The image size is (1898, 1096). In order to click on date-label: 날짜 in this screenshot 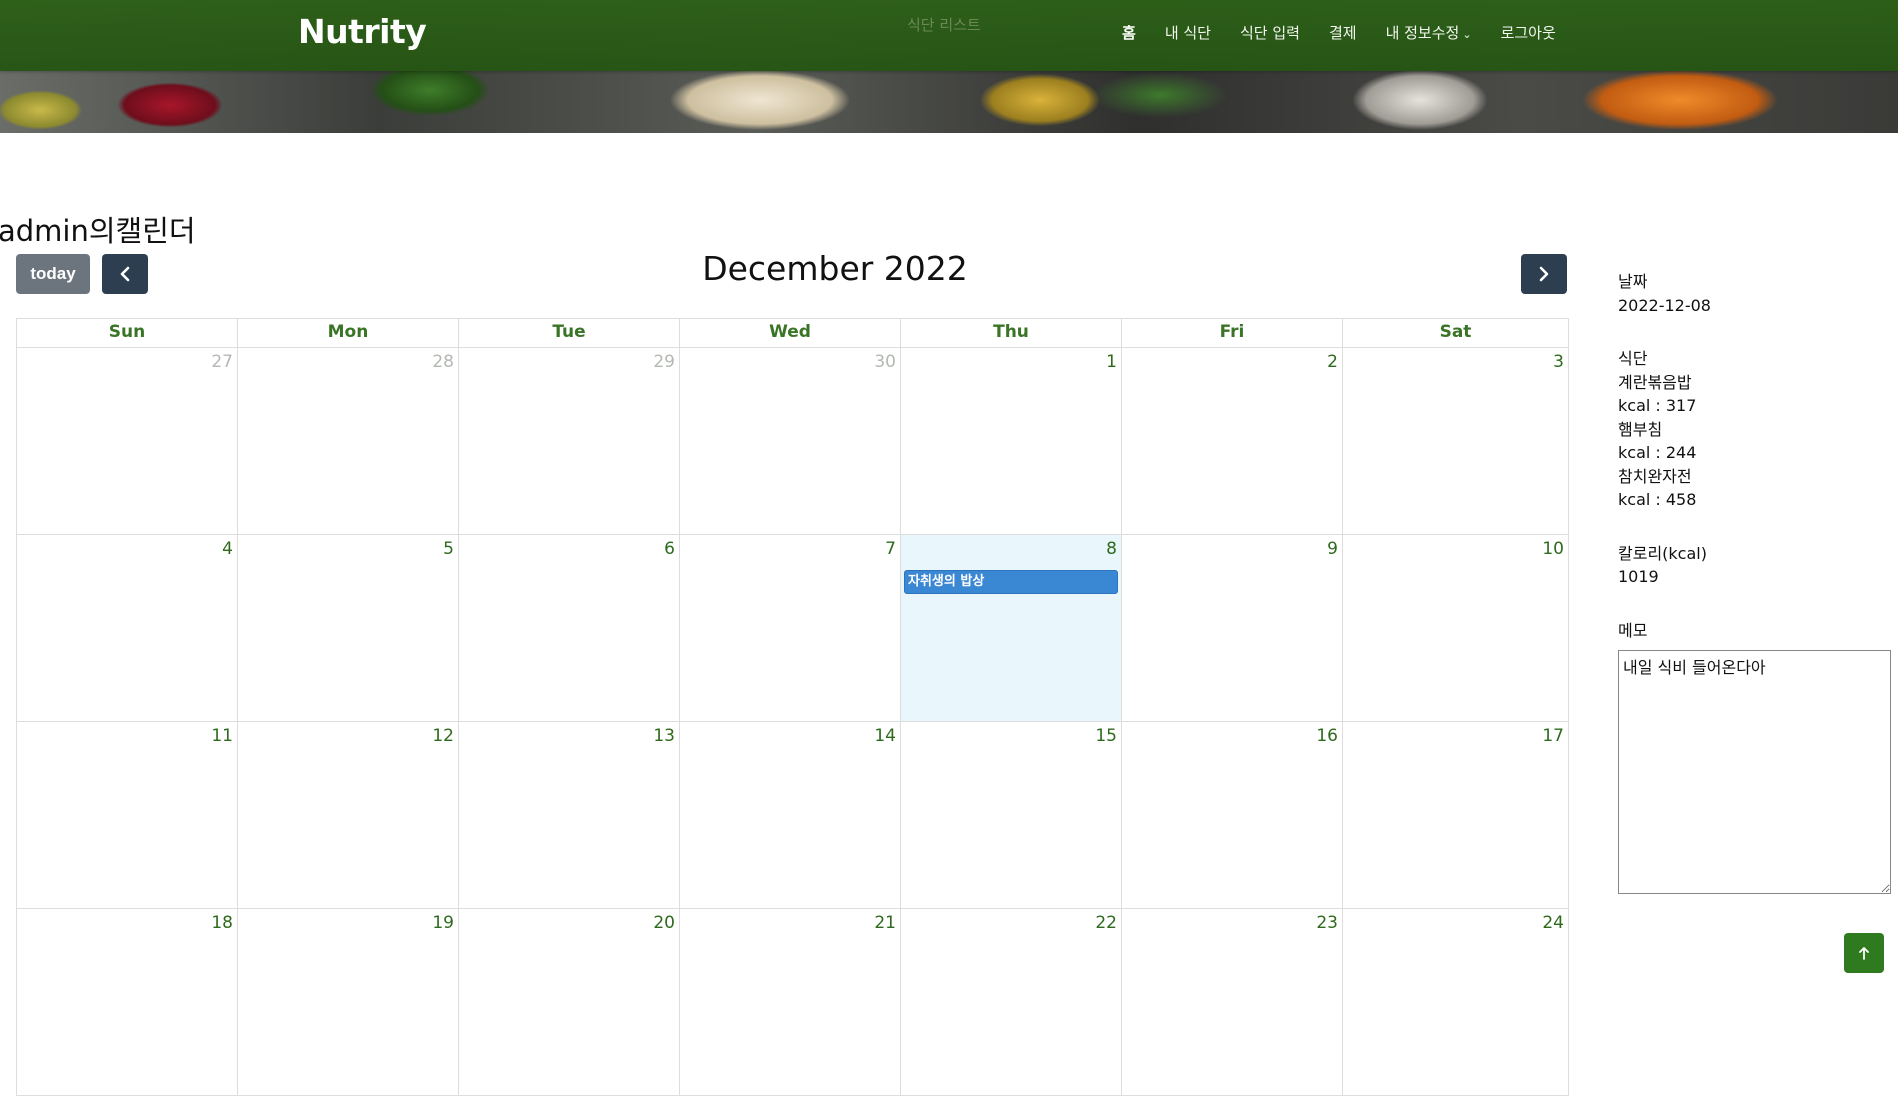, I will do `click(1633, 281)`.